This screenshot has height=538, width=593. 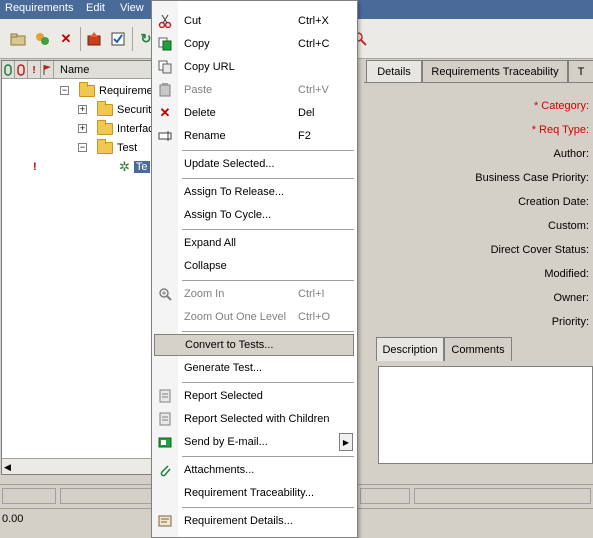 What do you see at coordinates (254, 266) in the screenshot?
I see `menu-item-collapse: Collapse` at bounding box center [254, 266].